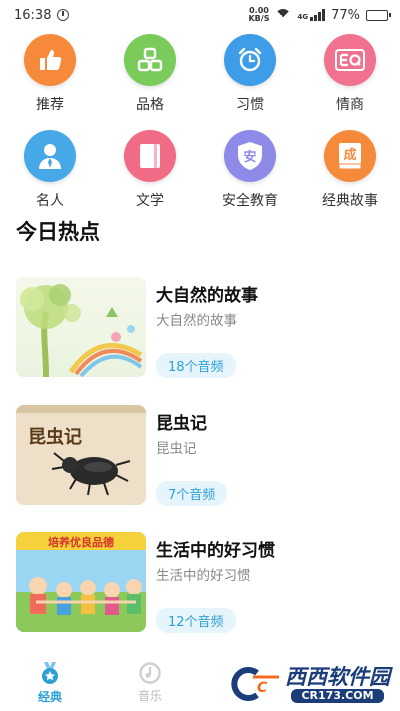 The height and width of the screenshot is (711, 400). I want to click on watermark: C 西西软件园 CR173.COM, so click(308, 684).